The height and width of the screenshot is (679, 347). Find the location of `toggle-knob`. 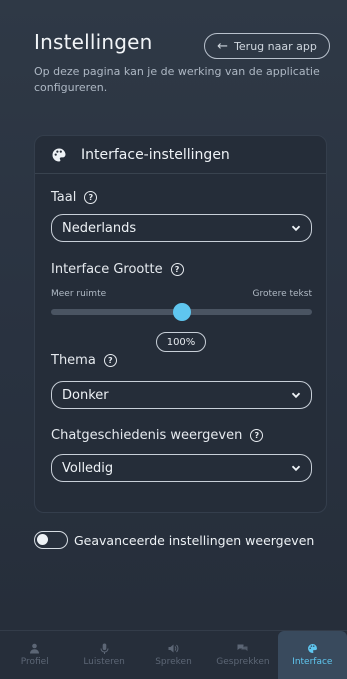

toggle-knob is located at coordinates (42, 539).